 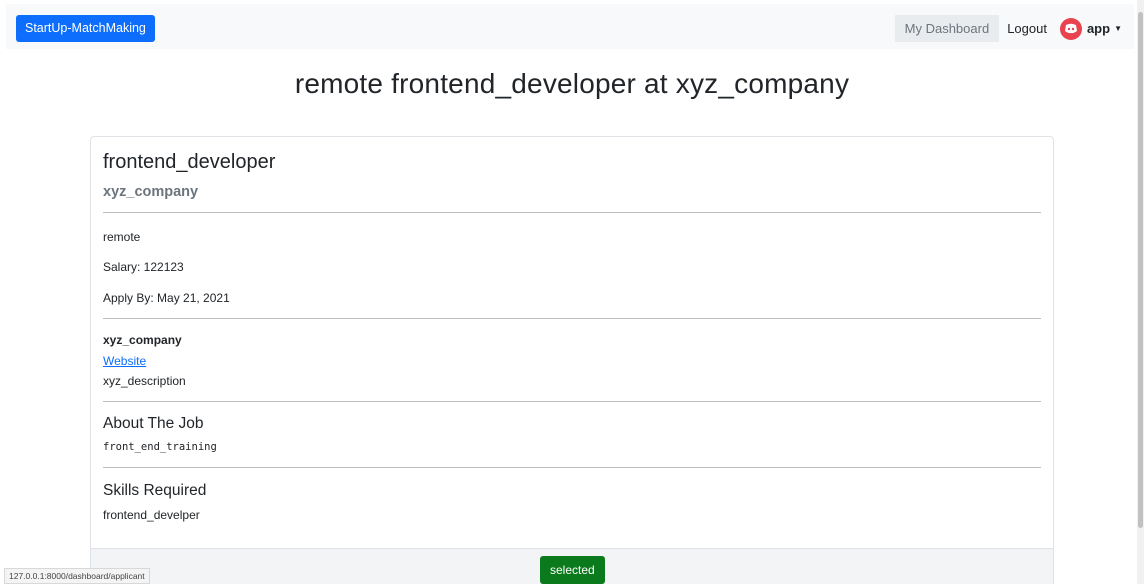 I want to click on company-name: xyz_company, so click(x=142, y=340).